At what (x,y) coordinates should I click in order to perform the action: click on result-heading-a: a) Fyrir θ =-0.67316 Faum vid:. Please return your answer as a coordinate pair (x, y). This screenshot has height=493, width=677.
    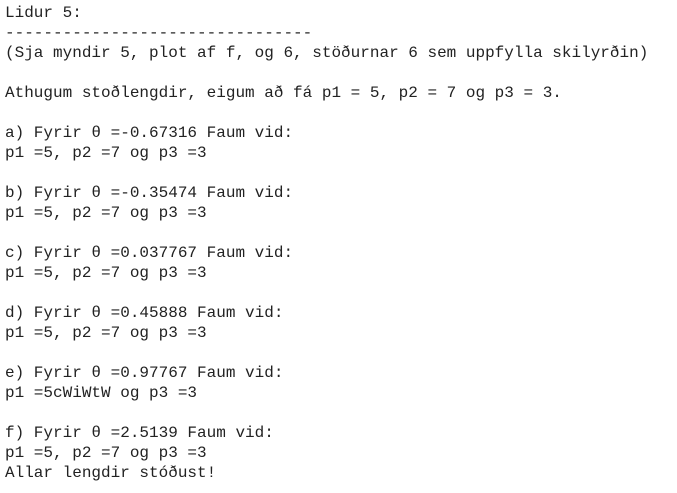
    Looking at the image, I should click on (149, 133).